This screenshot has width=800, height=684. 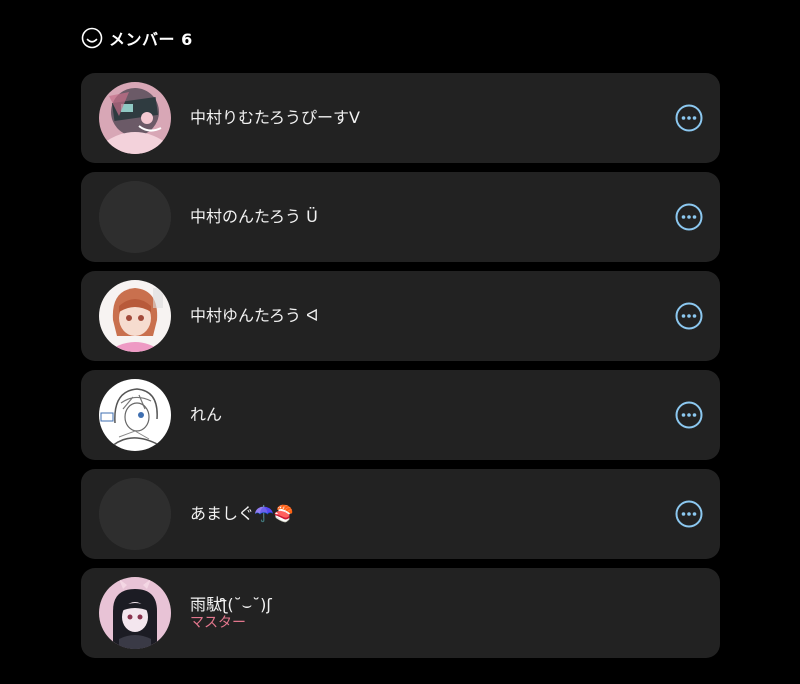 I want to click on member-name: 中村りむたろうぴーすV, so click(x=275, y=117).